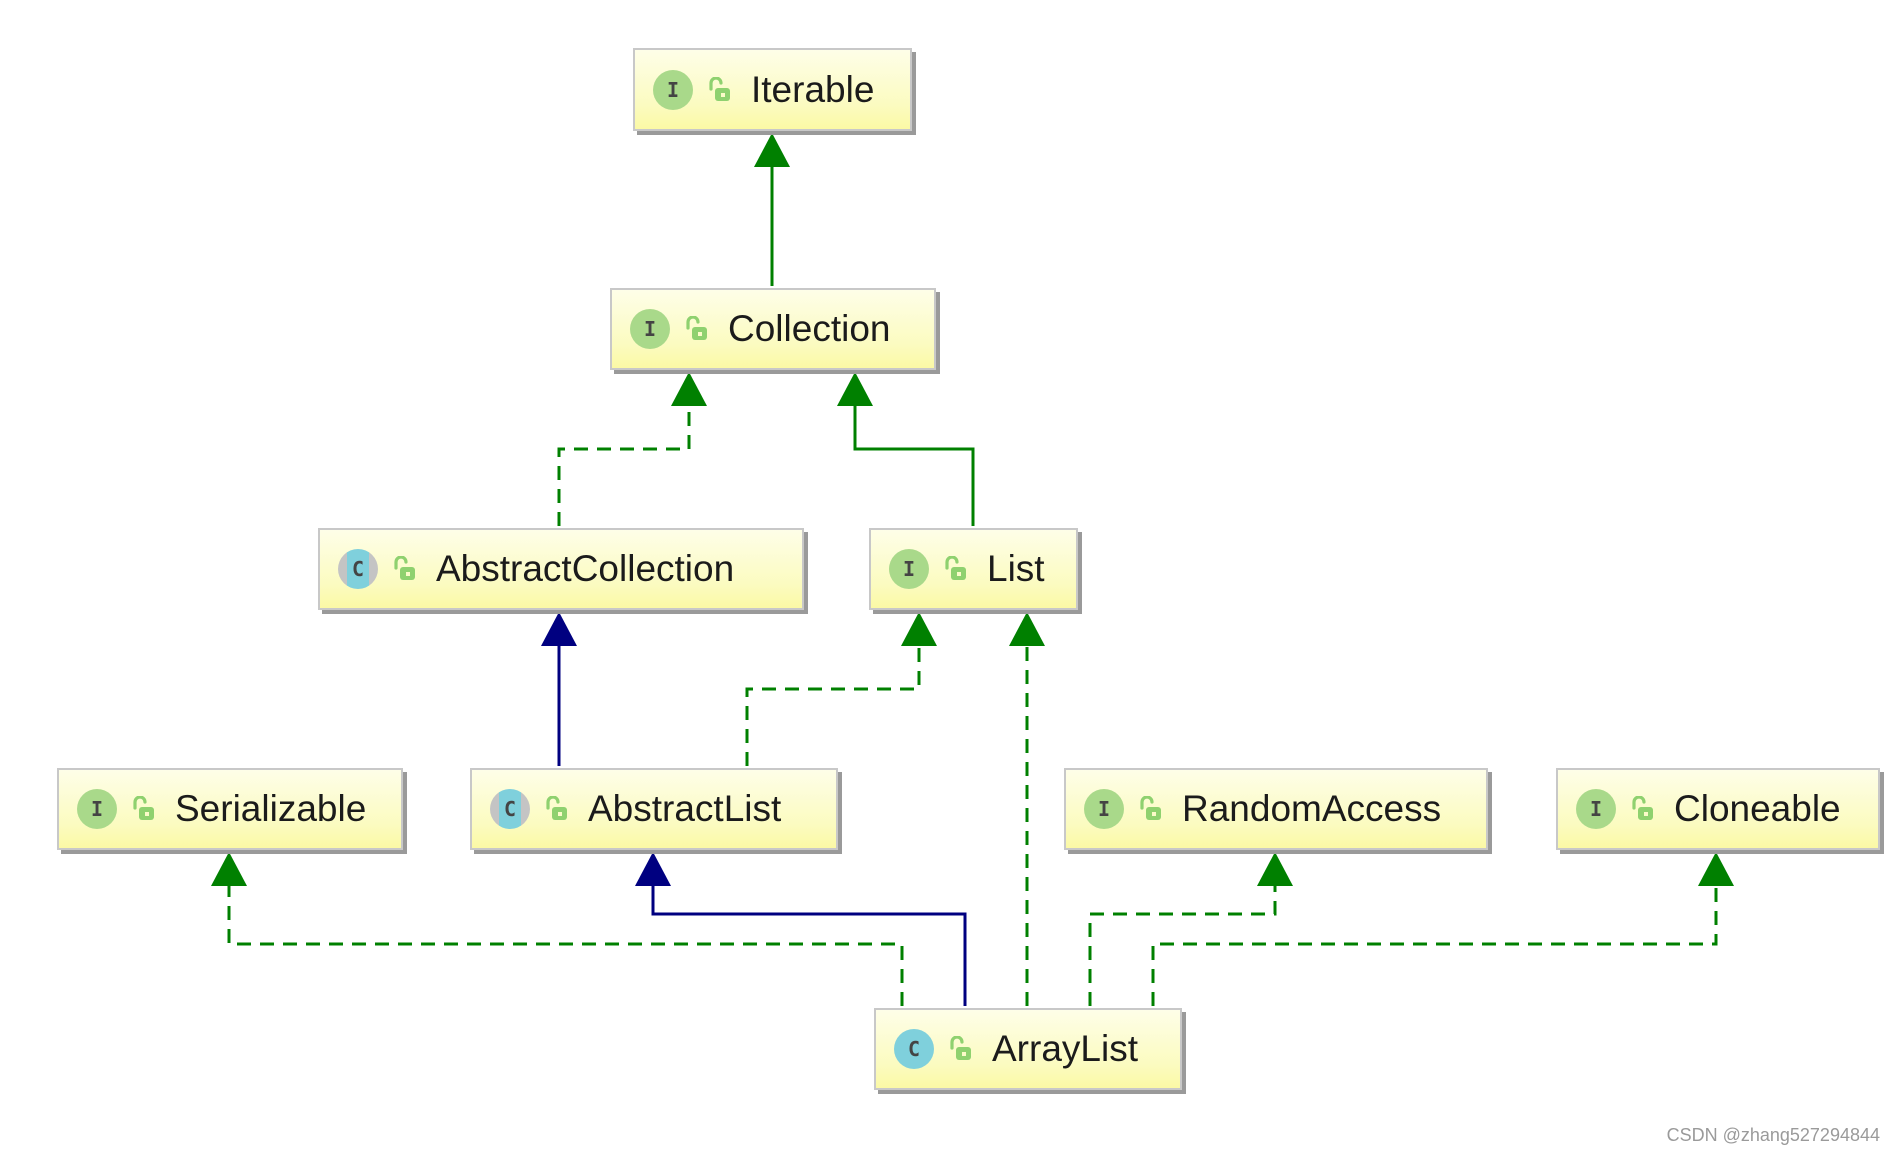 This screenshot has width=1896, height=1156. What do you see at coordinates (813, 89) in the screenshot?
I see `node-label: Iterable` at bounding box center [813, 89].